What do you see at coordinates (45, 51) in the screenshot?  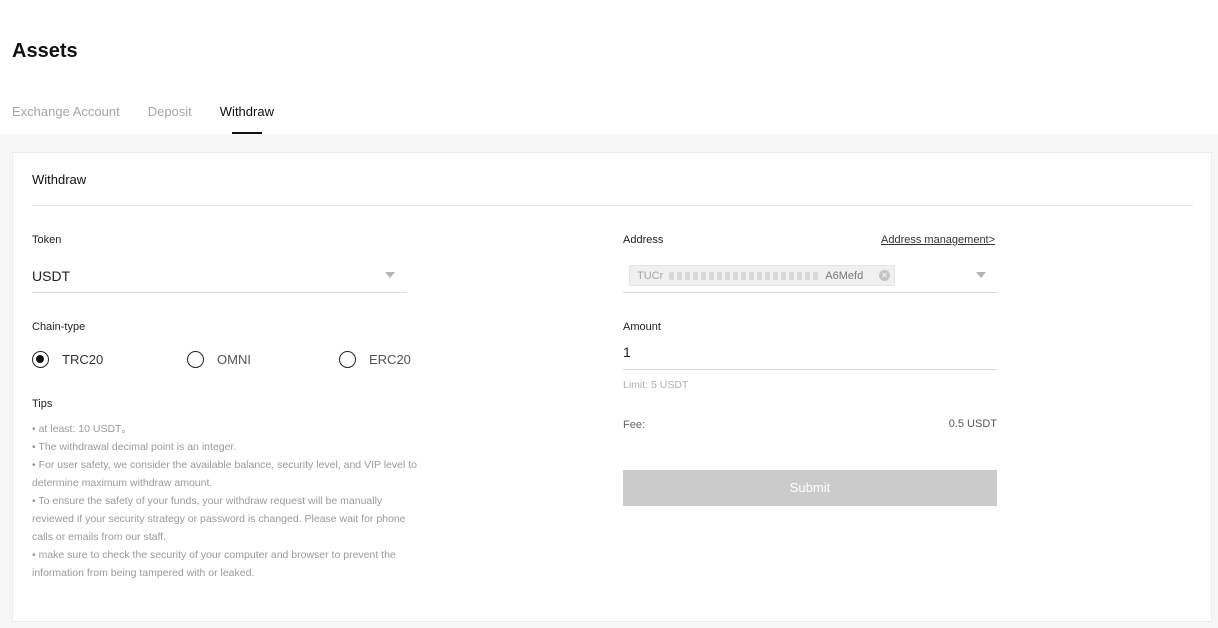 I see `page-title: Assets` at bounding box center [45, 51].